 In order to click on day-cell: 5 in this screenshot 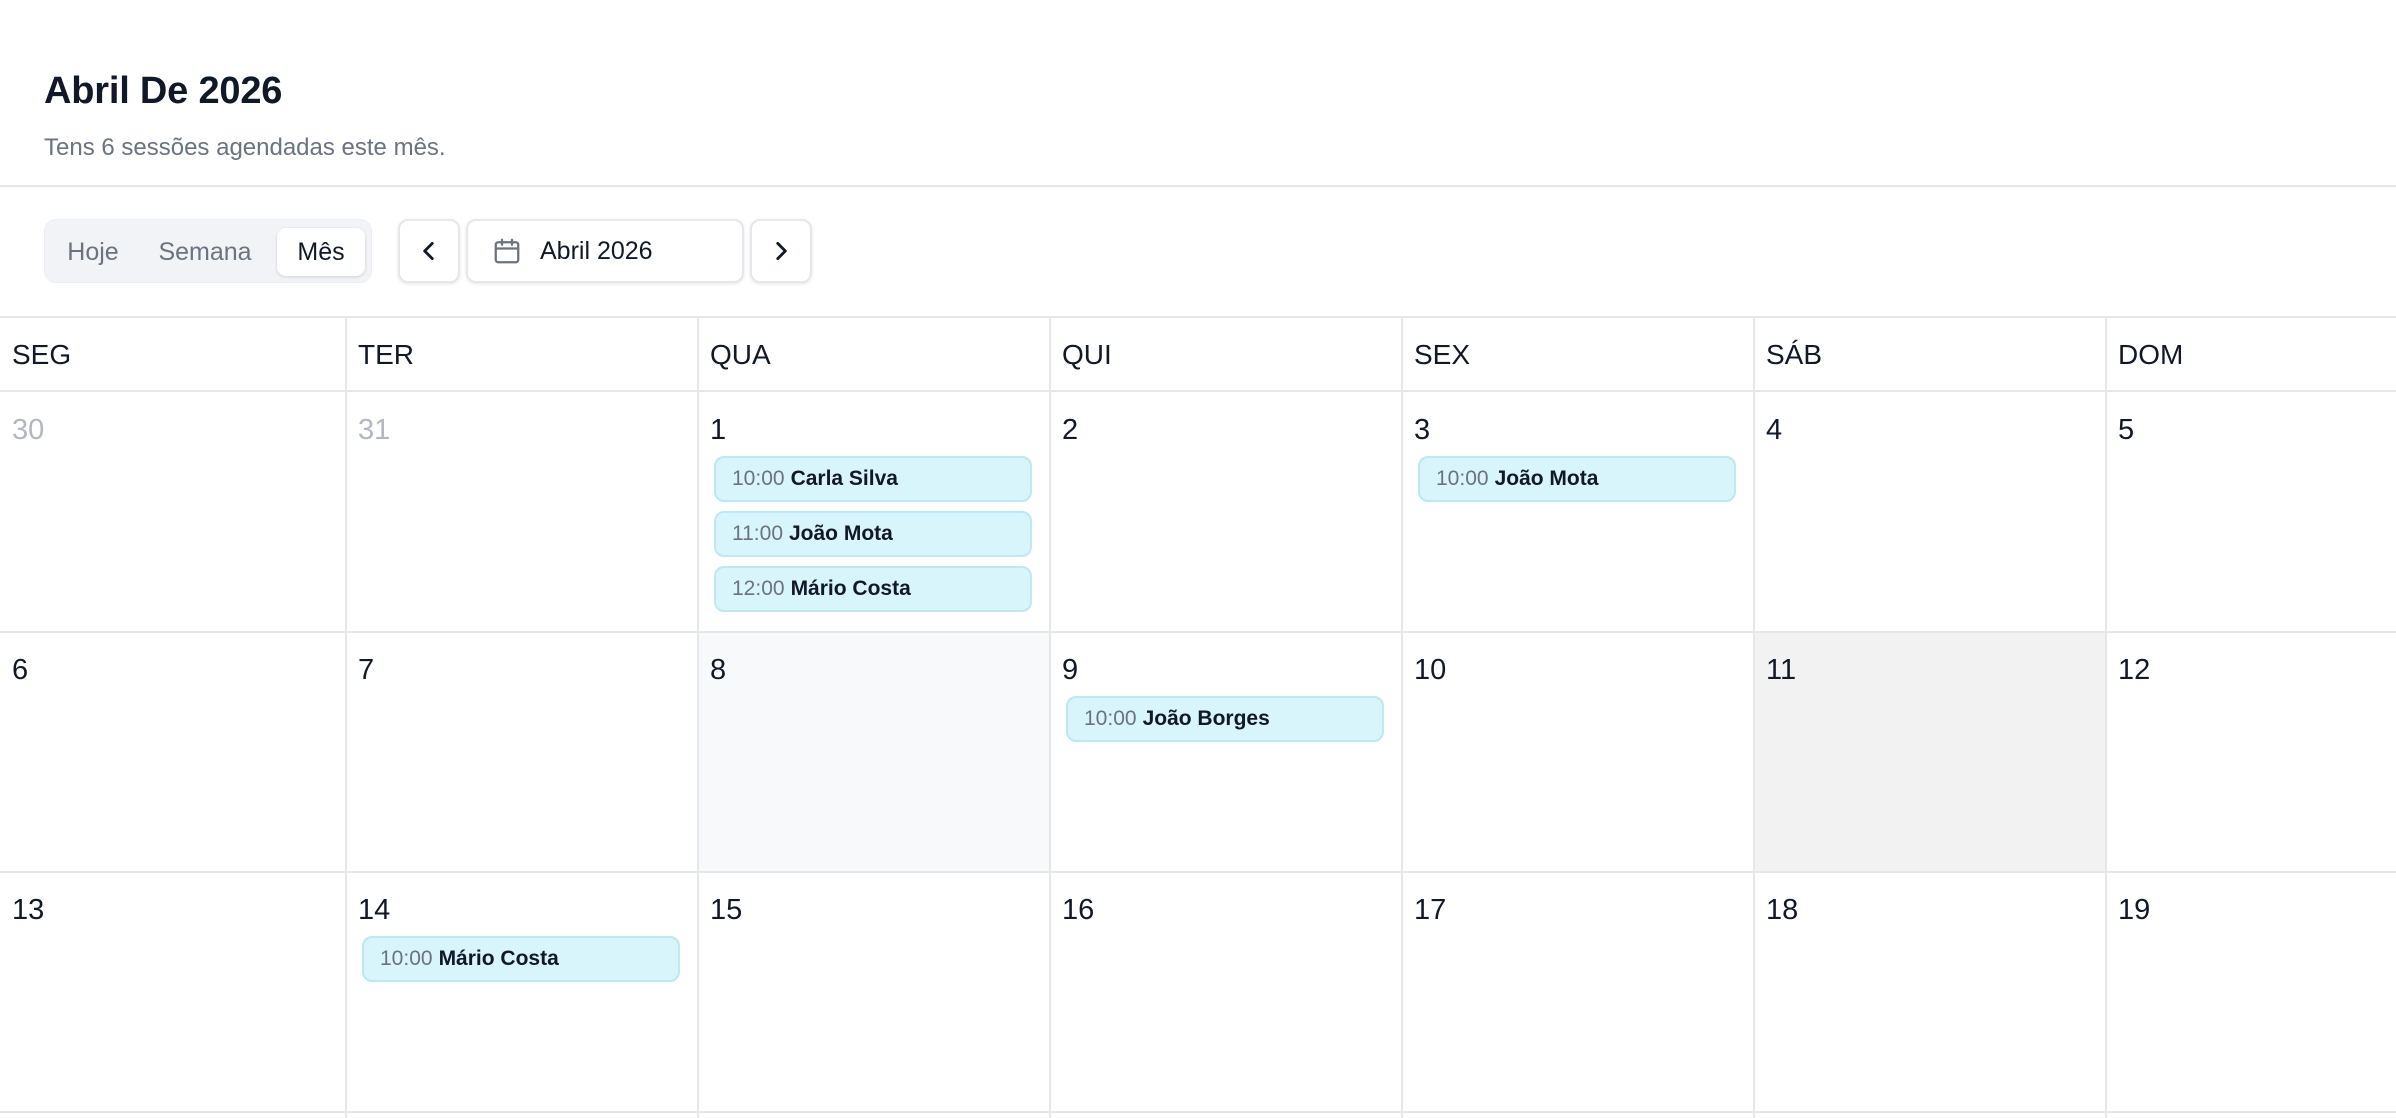, I will do `click(2251, 512)`.